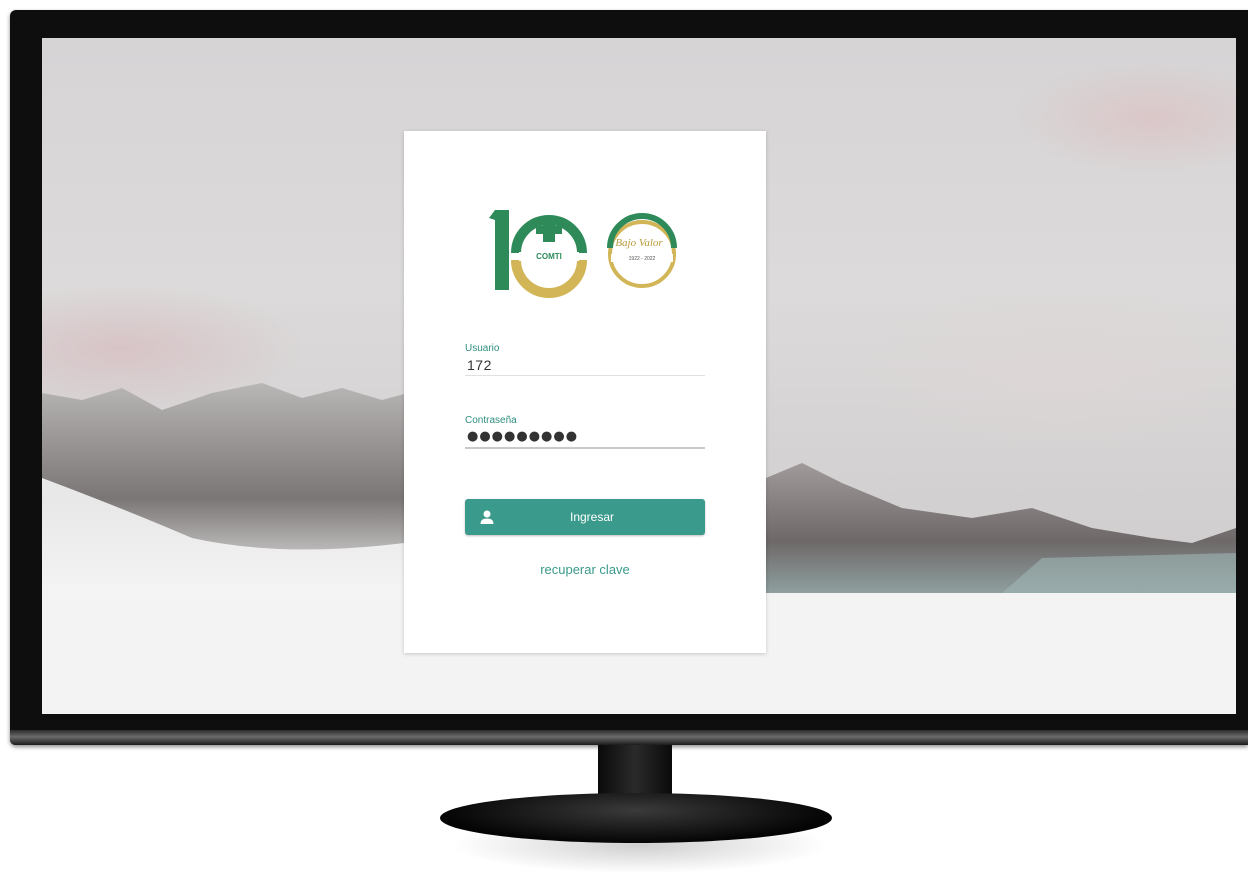 This screenshot has width=1248, height=881. Describe the element at coordinates (585, 569) in the screenshot. I see `recover-password-link: recuperar clave` at that location.